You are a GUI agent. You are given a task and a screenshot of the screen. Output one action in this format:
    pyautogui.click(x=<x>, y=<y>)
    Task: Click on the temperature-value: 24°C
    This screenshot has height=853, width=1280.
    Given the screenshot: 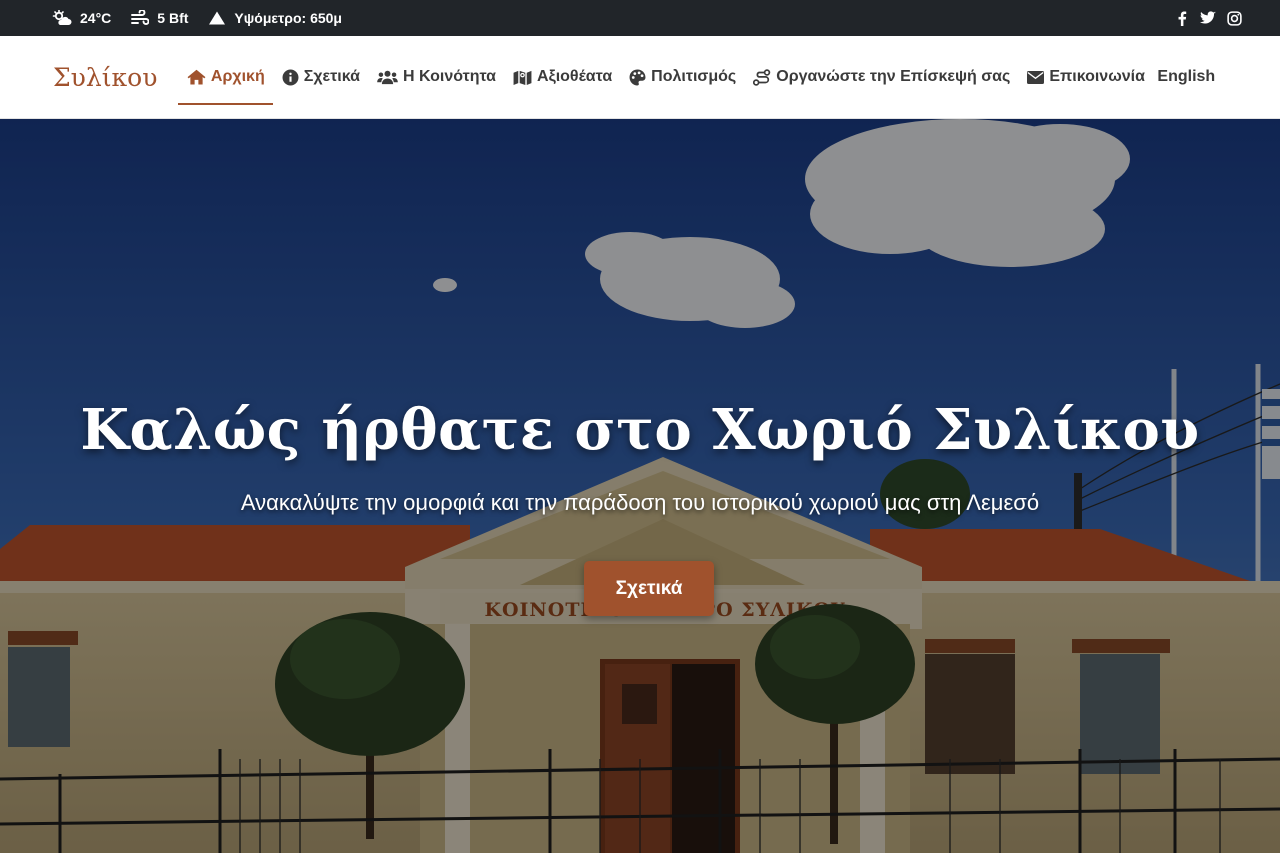 What is the action you would take?
    pyautogui.click(x=96, y=18)
    